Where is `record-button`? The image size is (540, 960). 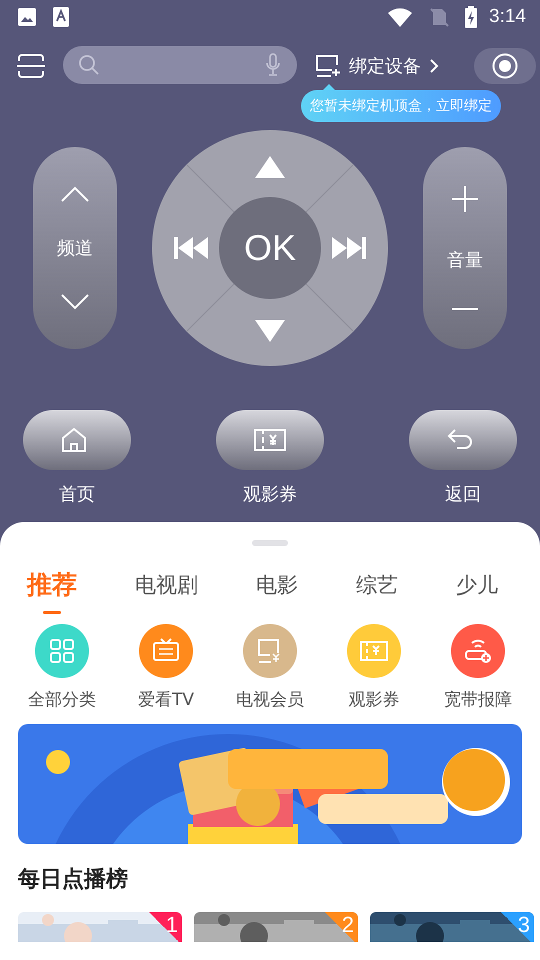 record-button is located at coordinates (505, 66).